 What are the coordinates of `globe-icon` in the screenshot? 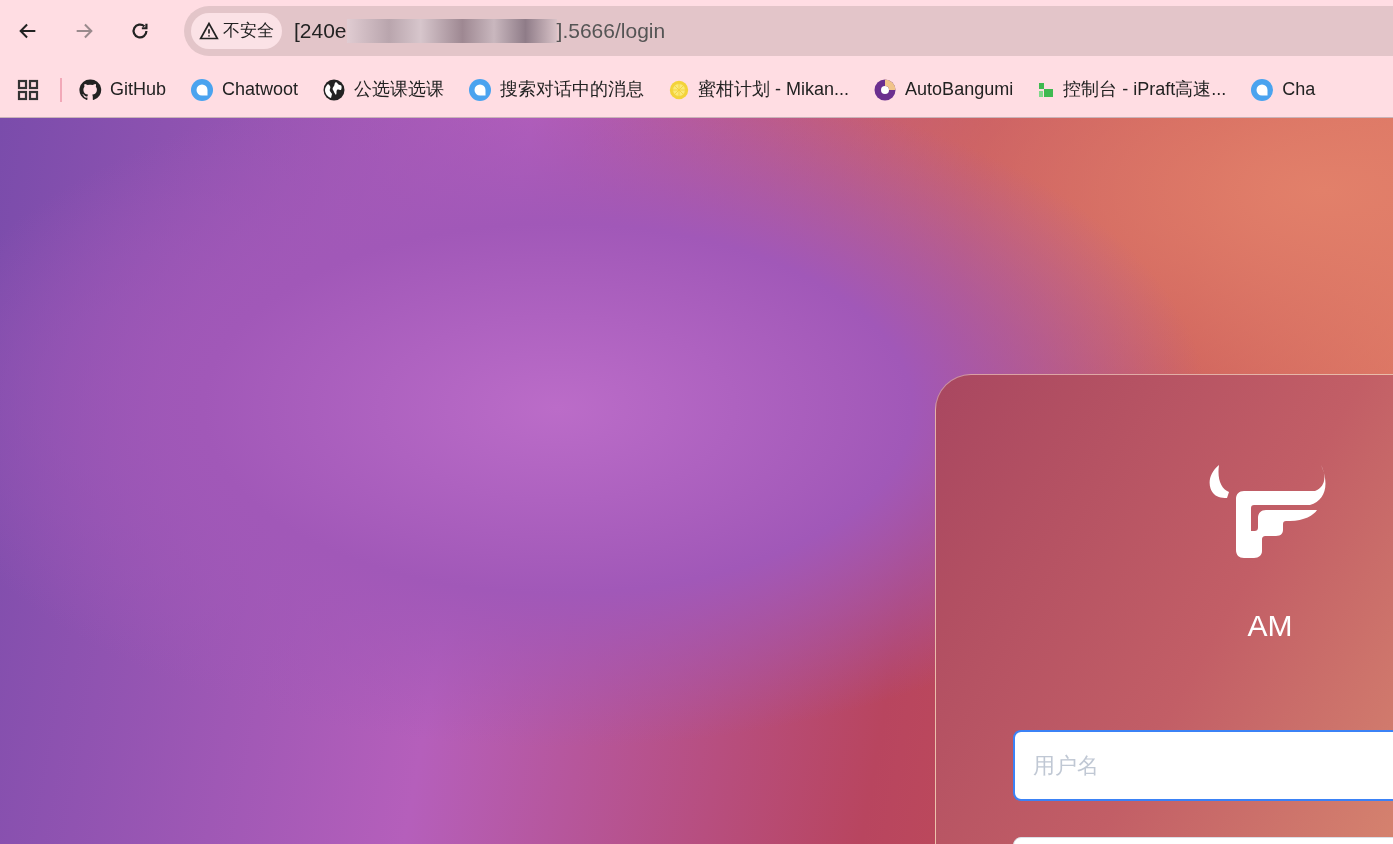 It's located at (334, 89).